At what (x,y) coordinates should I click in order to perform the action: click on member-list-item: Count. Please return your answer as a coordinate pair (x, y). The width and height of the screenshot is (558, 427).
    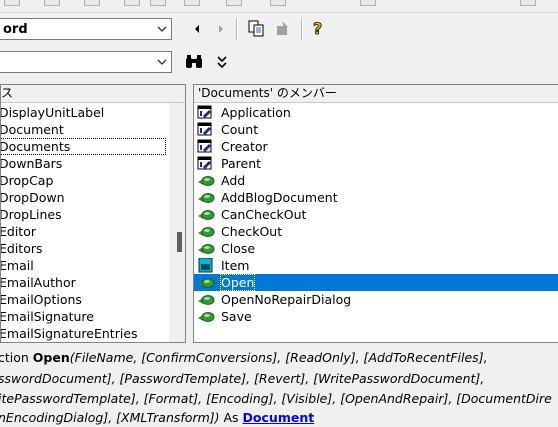
    Looking at the image, I should click on (376, 129).